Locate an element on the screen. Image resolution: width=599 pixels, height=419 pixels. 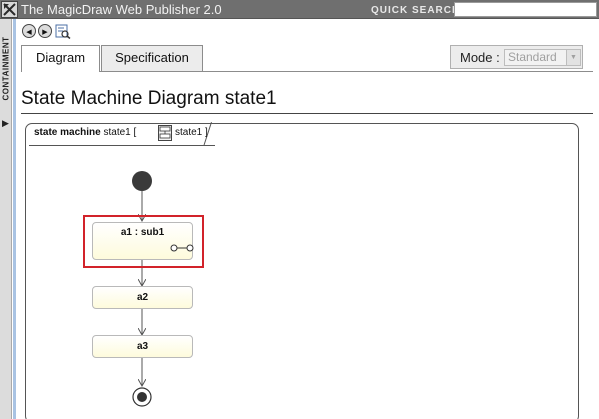
state-a1-sub1: a1 : sub1 is located at coordinates (143, 241).